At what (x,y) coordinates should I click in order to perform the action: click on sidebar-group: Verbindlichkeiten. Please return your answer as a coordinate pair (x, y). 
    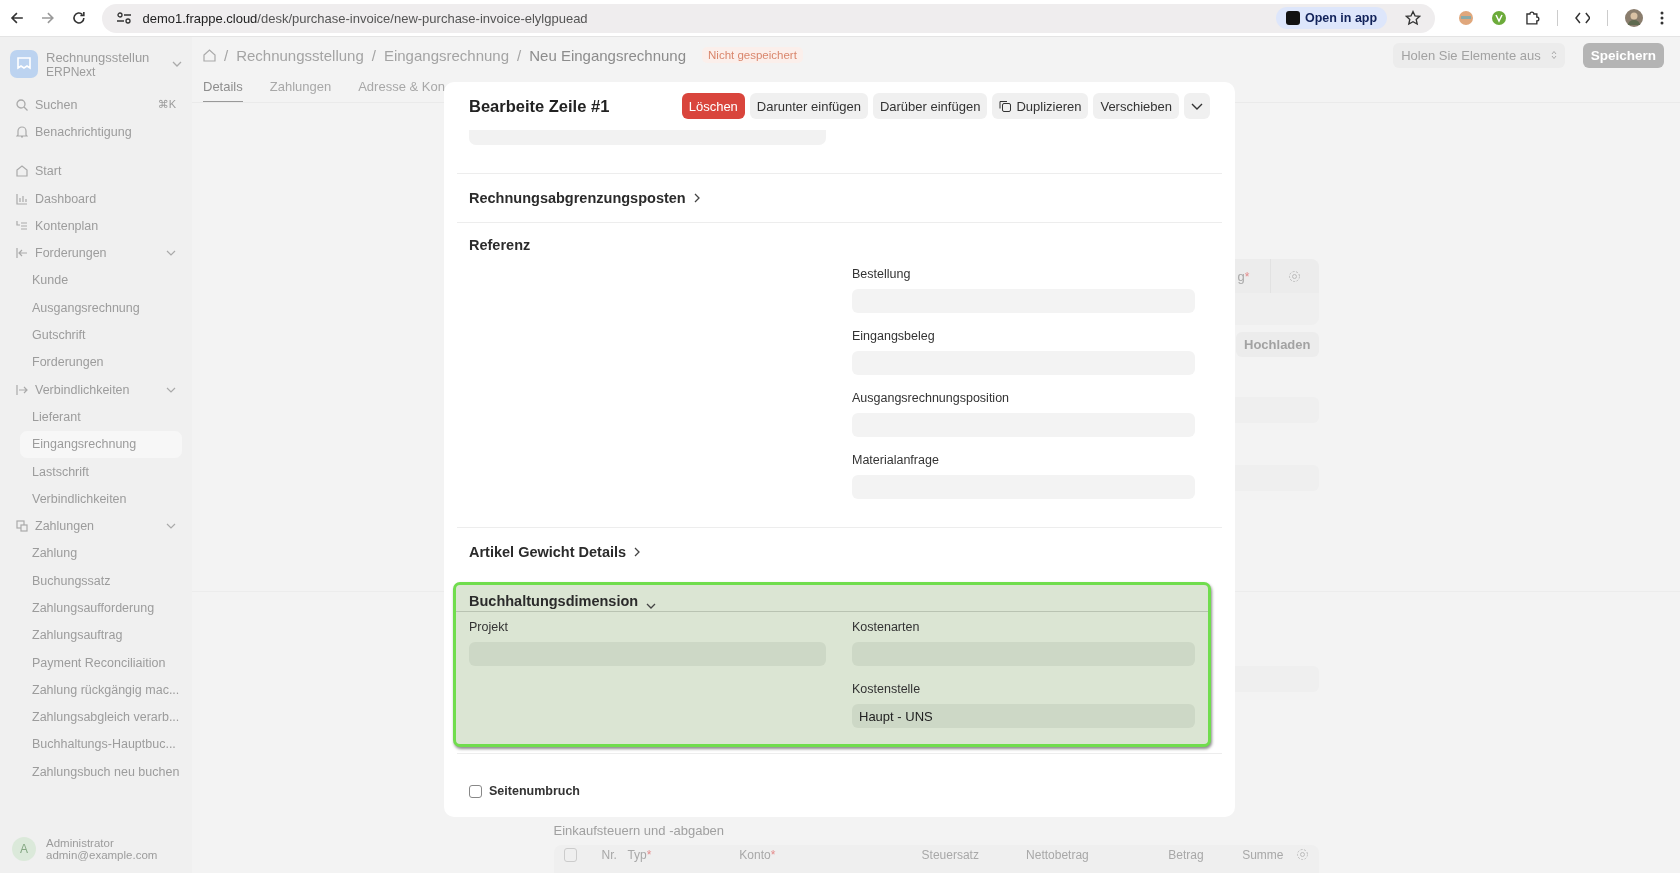
    Looking at the image, I should click on (96, 389).